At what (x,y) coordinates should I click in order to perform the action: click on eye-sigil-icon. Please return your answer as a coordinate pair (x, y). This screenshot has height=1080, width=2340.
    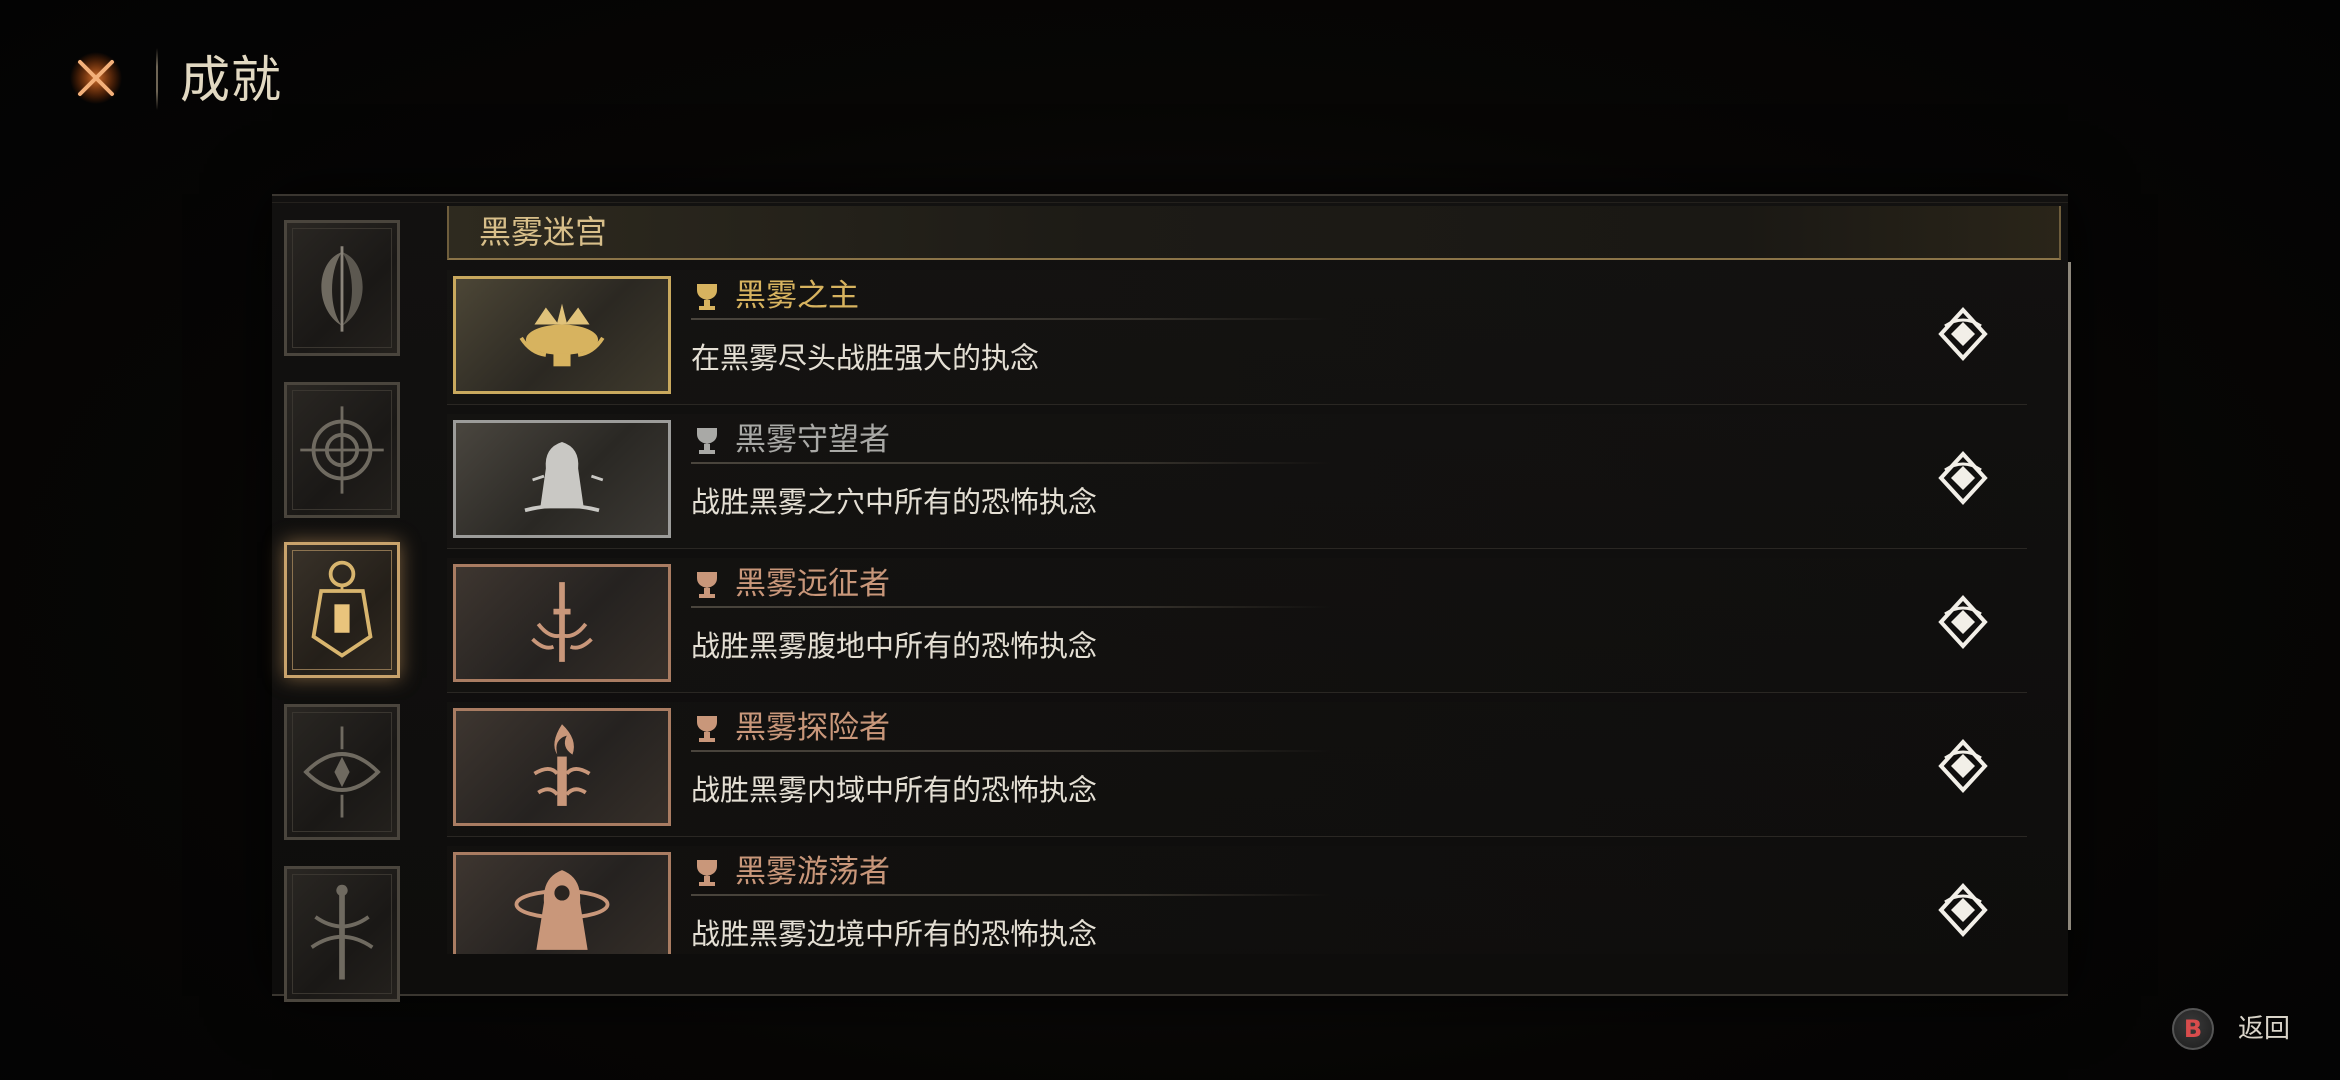
    Looking at the image, I should click on (342, 772).